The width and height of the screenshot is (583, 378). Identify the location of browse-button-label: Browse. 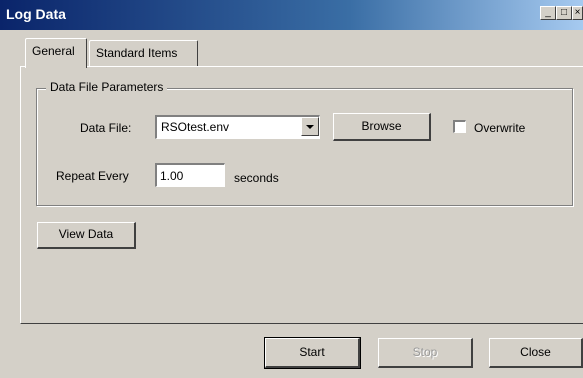
(381, 126).